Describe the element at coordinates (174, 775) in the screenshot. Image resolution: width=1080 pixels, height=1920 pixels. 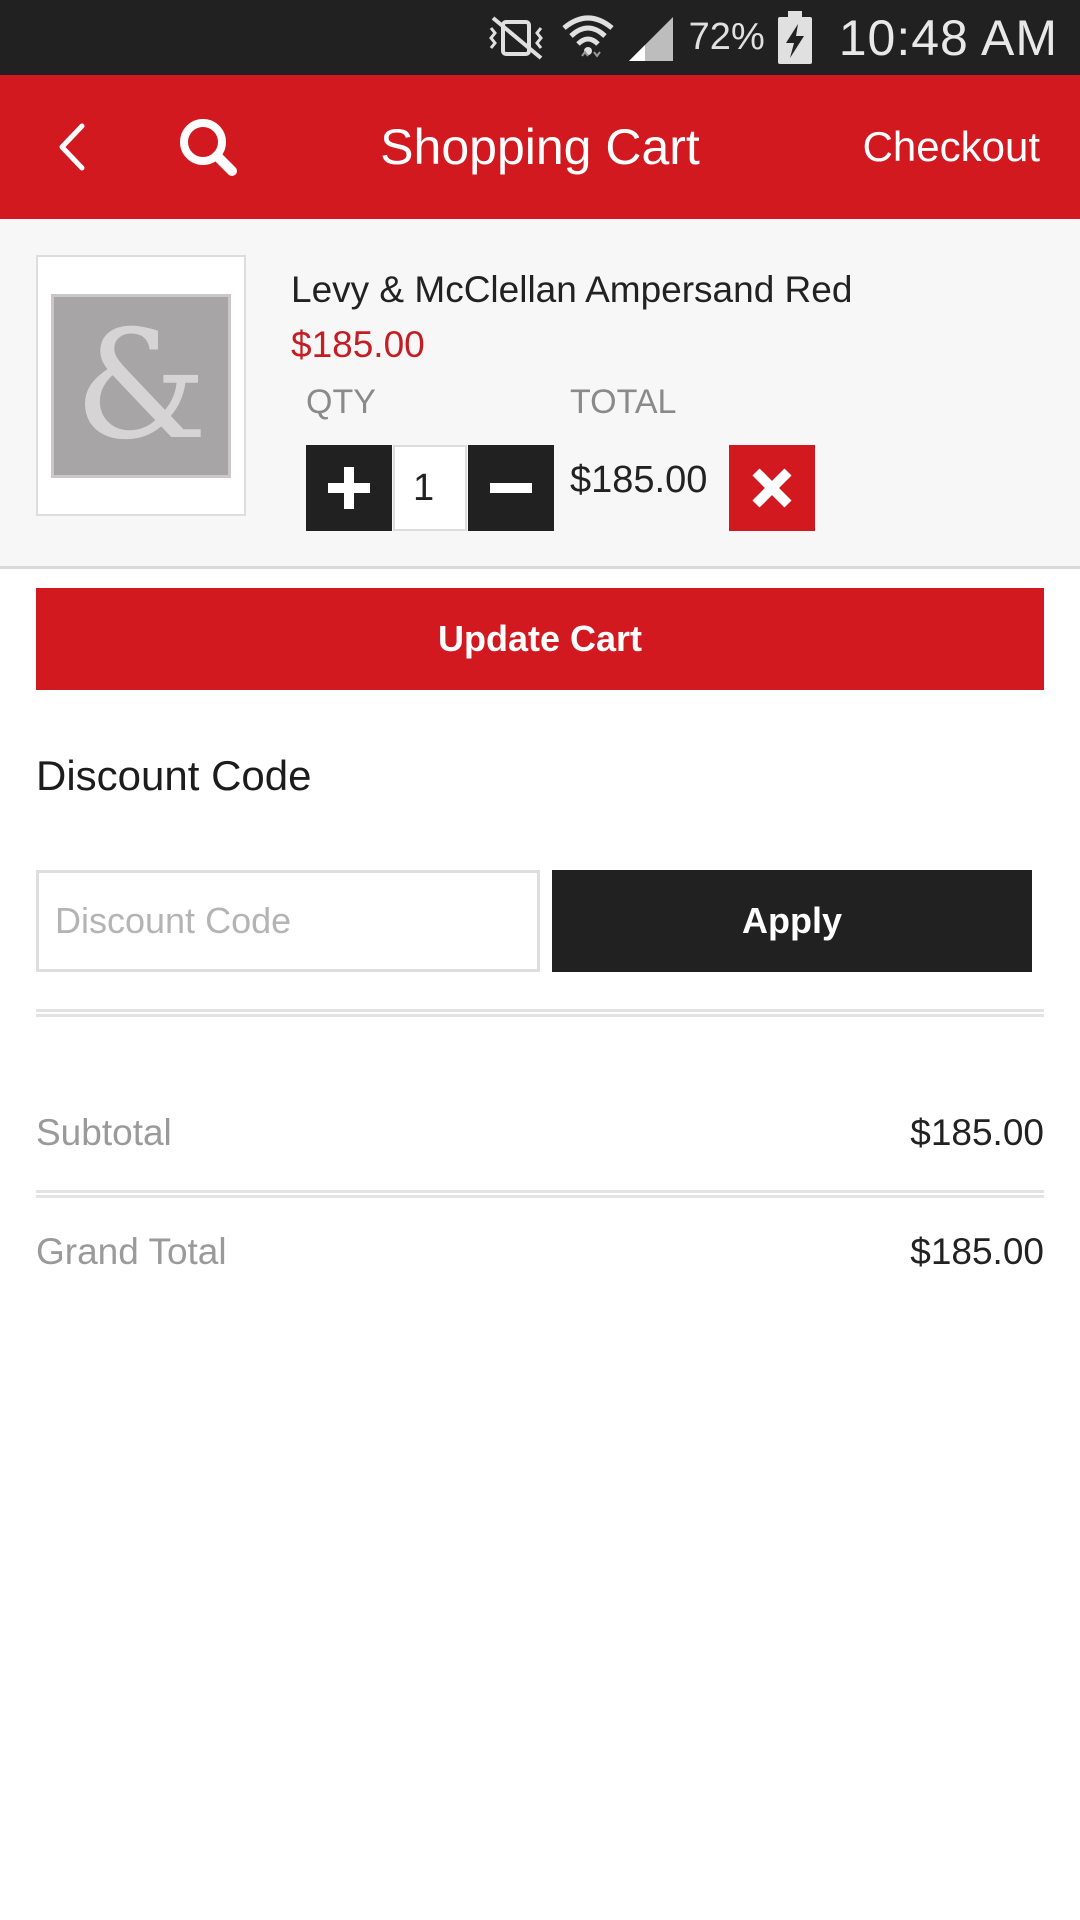
I see `discount-heading: Discount Code` at that location.